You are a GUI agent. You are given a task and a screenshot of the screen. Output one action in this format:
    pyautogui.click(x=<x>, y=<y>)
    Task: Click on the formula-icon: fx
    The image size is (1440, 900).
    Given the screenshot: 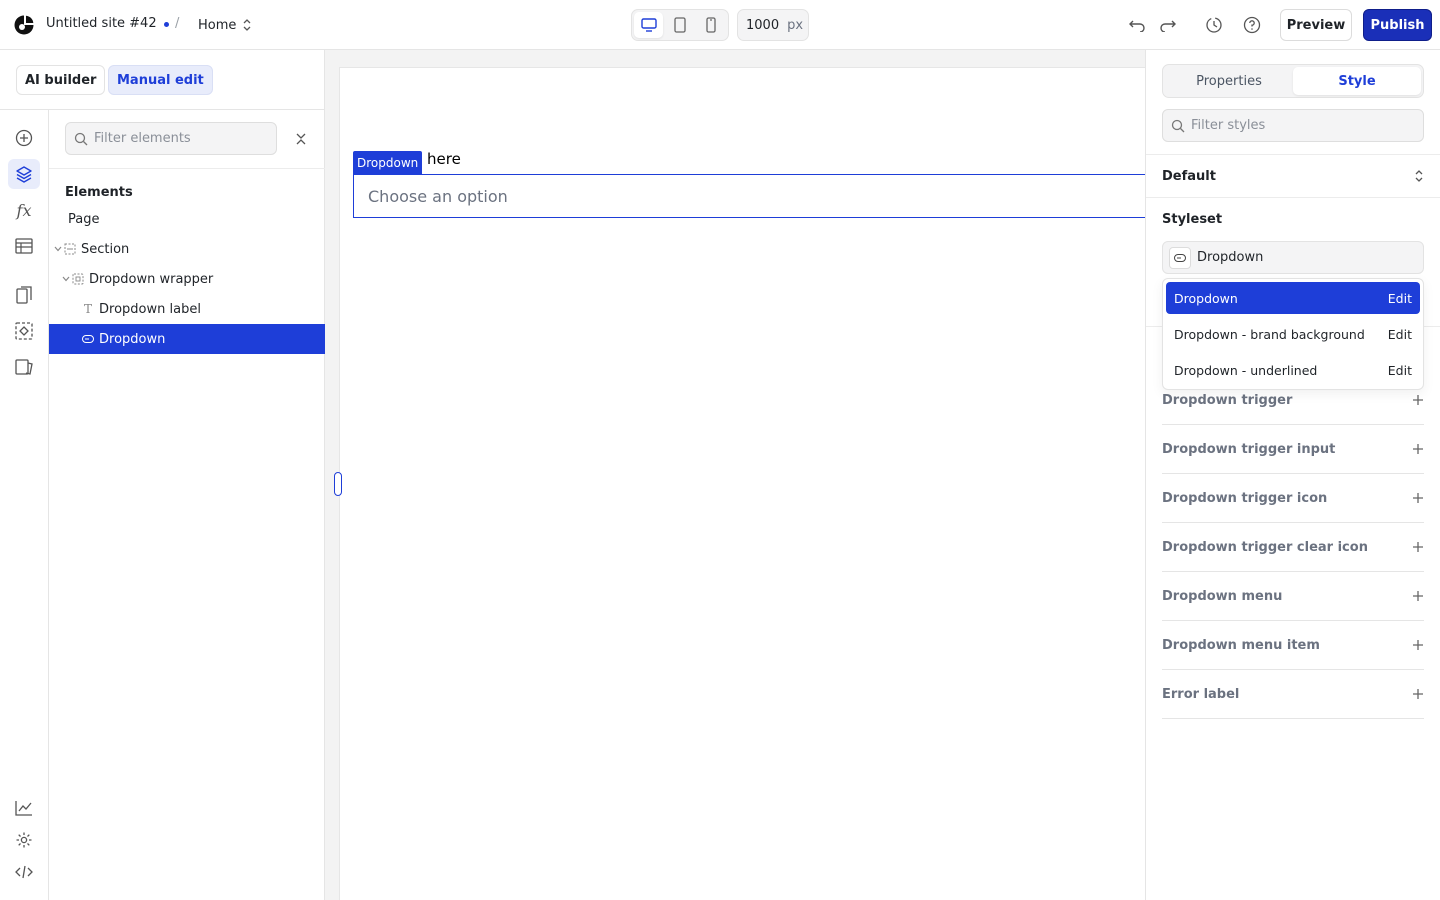 What is the action you would take?
    pyautogui.click(x=24, y=210)
    